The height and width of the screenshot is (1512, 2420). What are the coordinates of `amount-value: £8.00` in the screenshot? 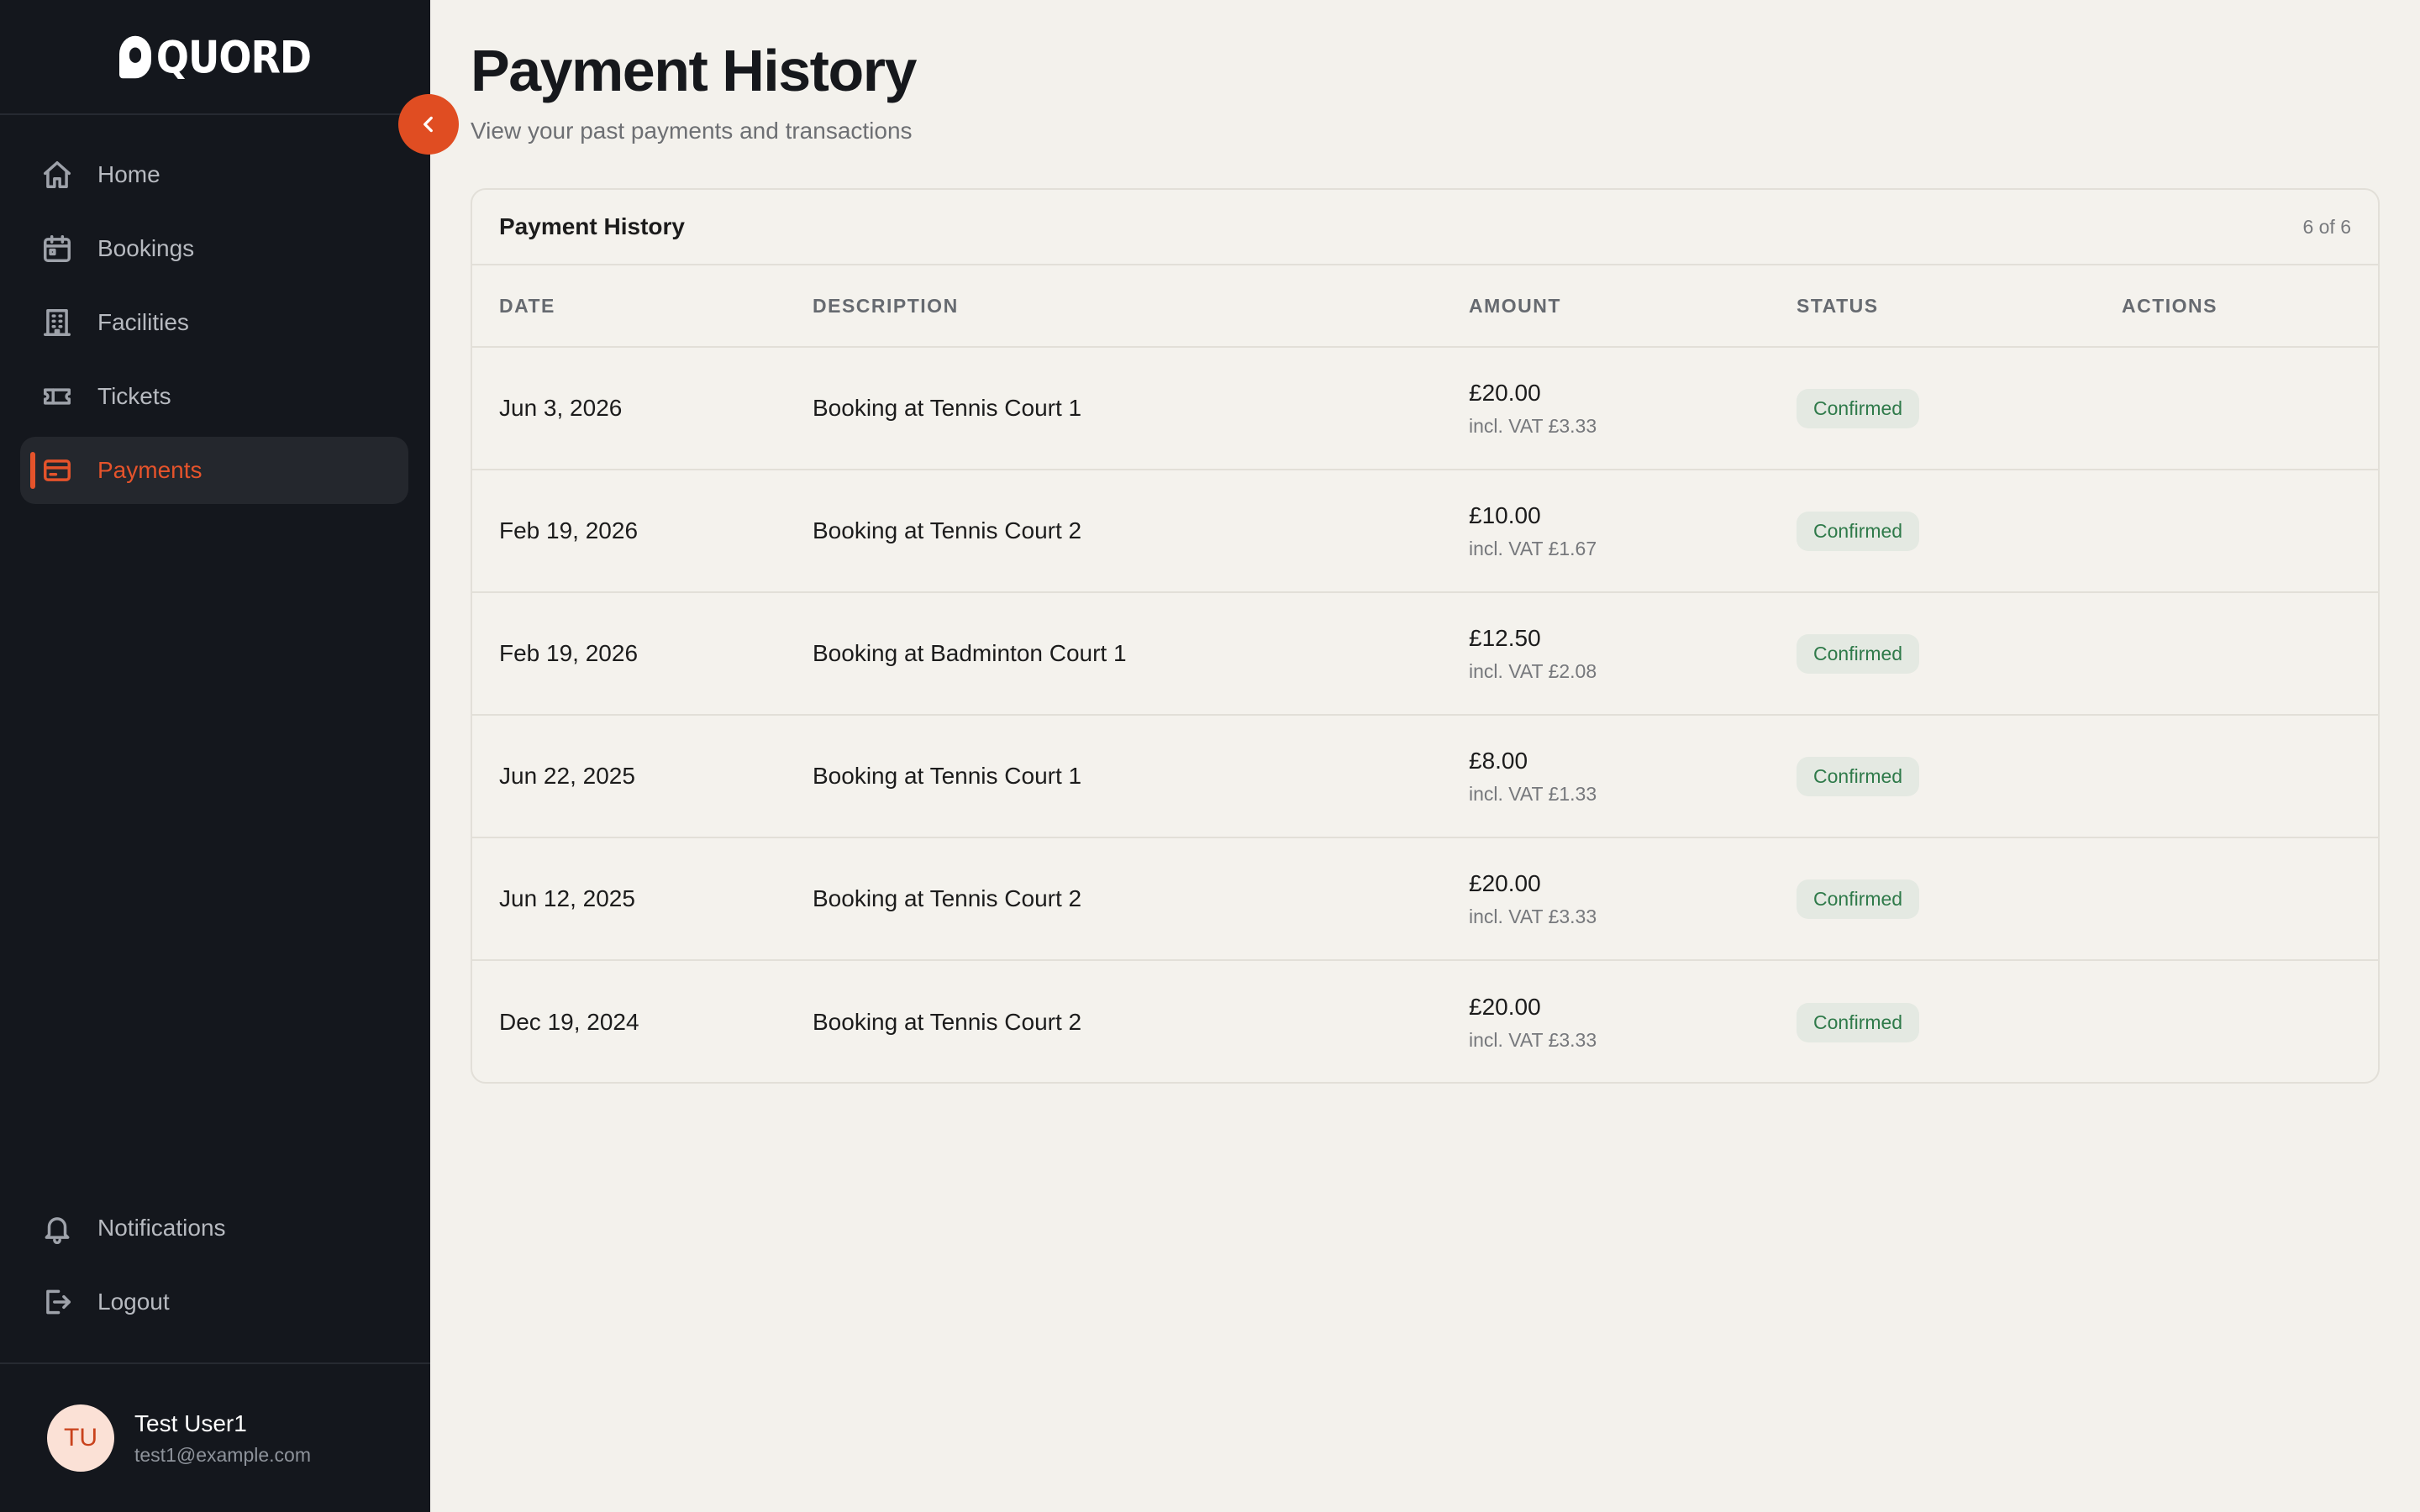 It's located at (1498, 760).